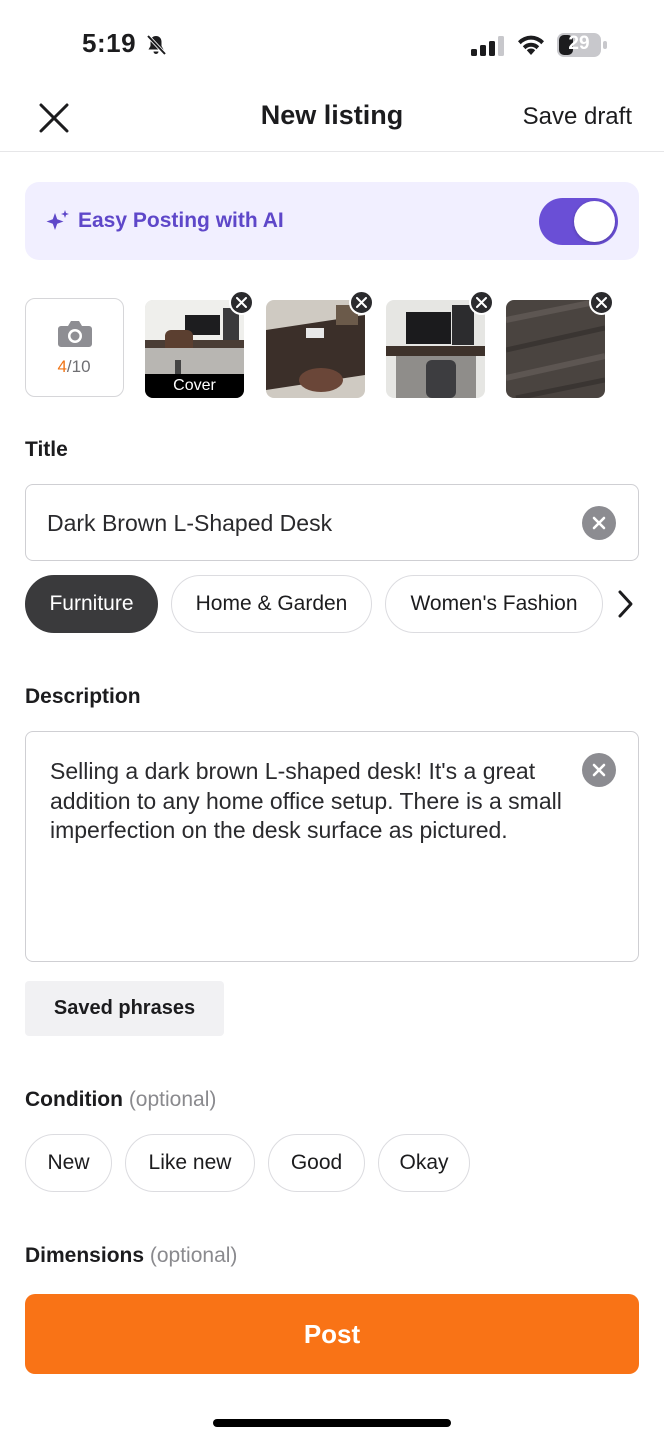 This screenshot has width=664, height=1440. I want to click on condition-optional: (optional), so click(172, 1099).